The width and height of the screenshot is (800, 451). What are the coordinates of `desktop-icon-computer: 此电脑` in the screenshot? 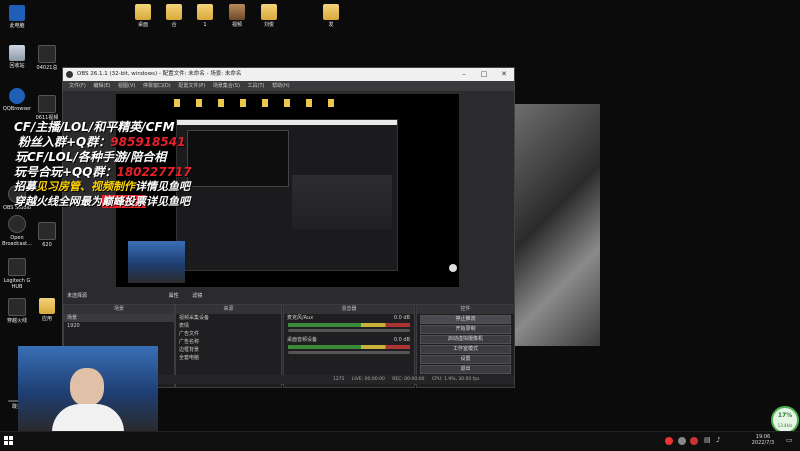 It's located at (17, 17).